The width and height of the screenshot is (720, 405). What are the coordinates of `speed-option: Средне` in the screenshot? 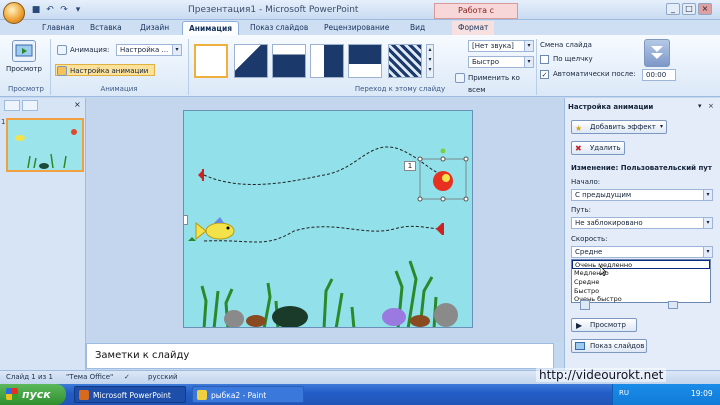 It's located at (641, 282).